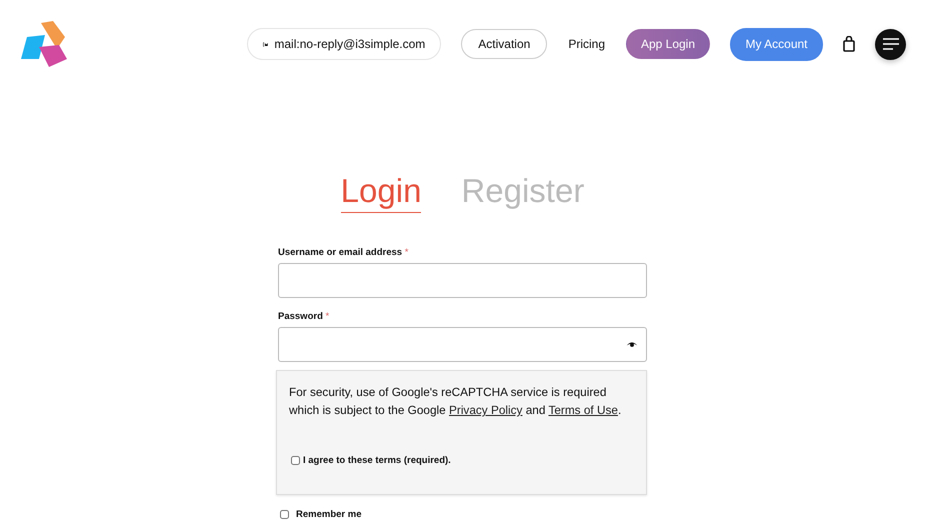 This screenshot has width=925, height=520. I want to click on menu-icon, so click(890, 44).